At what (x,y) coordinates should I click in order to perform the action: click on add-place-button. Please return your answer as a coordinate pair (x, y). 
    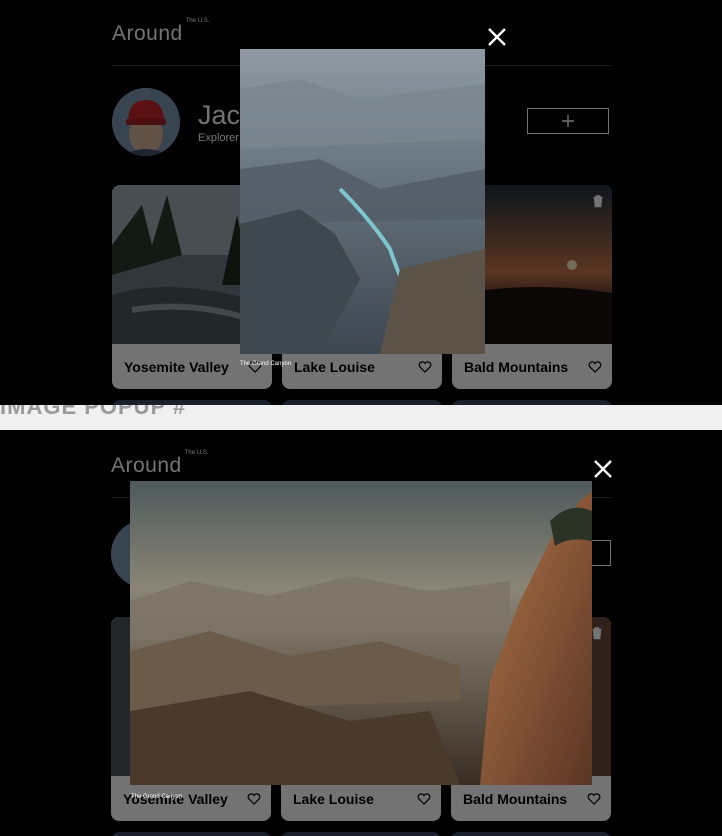
    Looking at the image, I should click on (568, 121).